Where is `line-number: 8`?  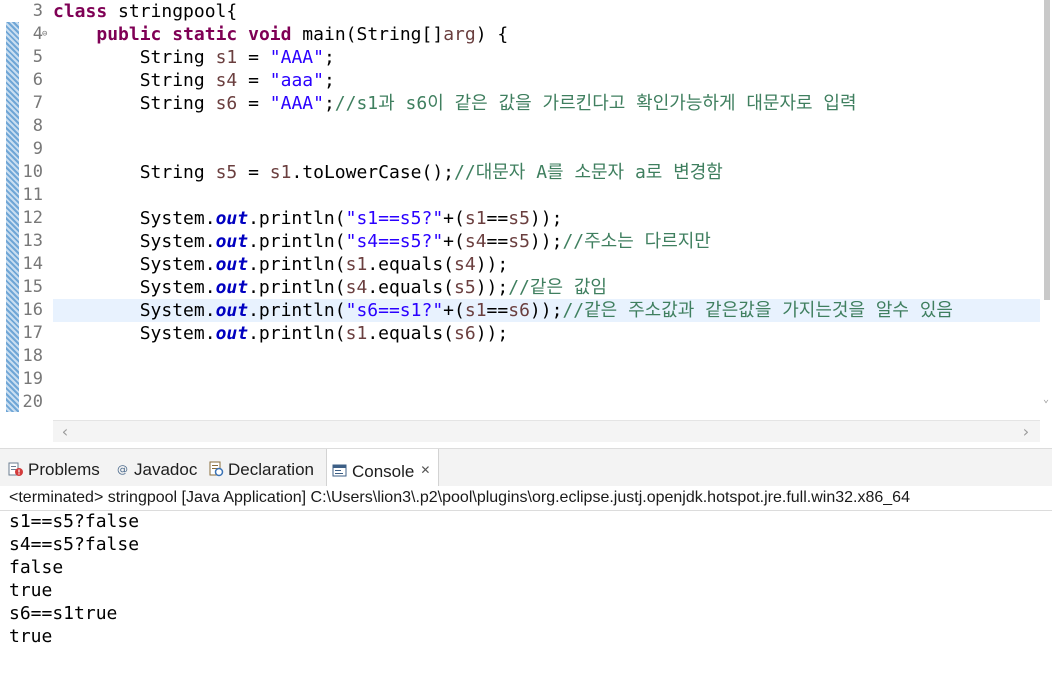 line-number: 8 is located at coordinates (37, 126).